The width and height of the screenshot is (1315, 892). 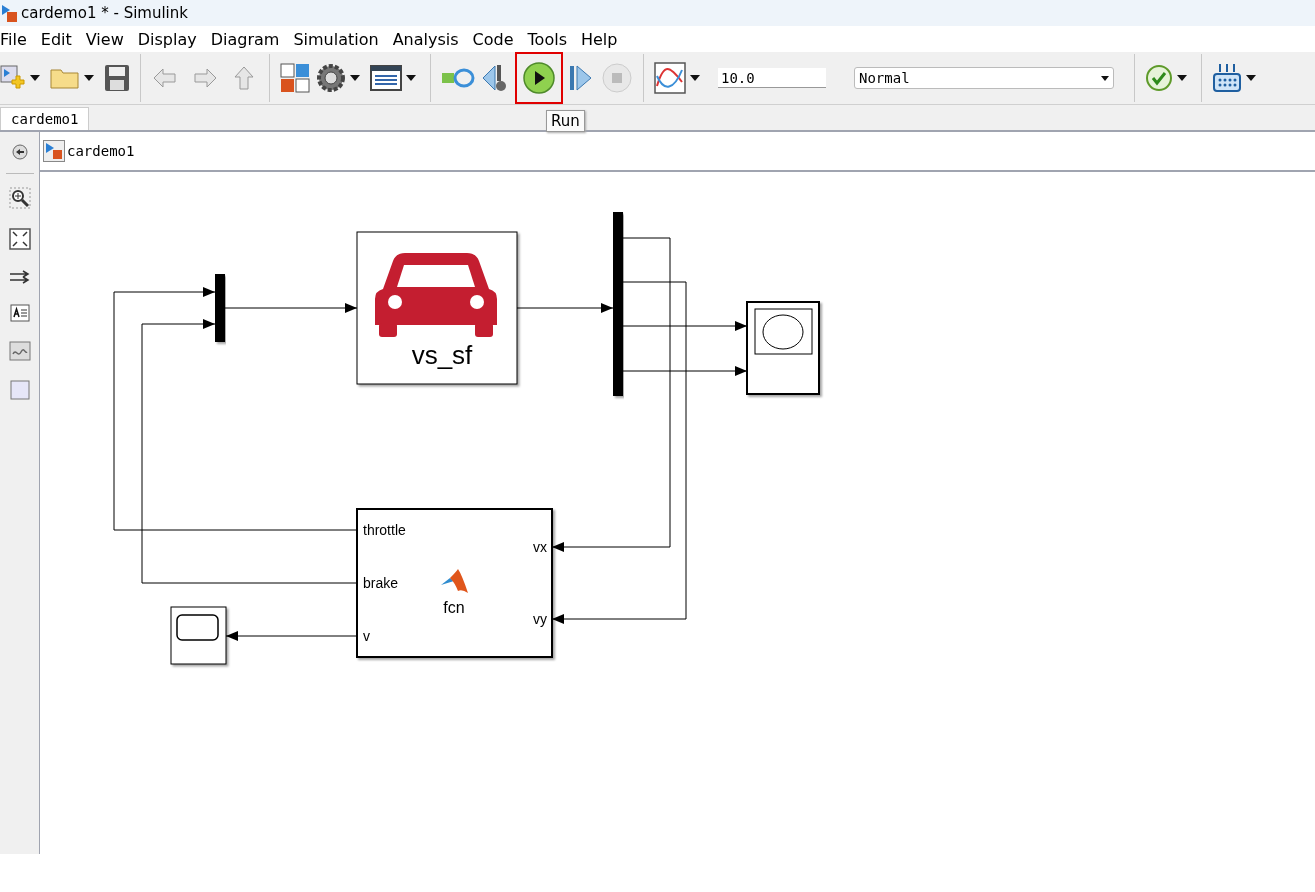 I want to click on scope-screen-icon, so click(x=783, y=331).